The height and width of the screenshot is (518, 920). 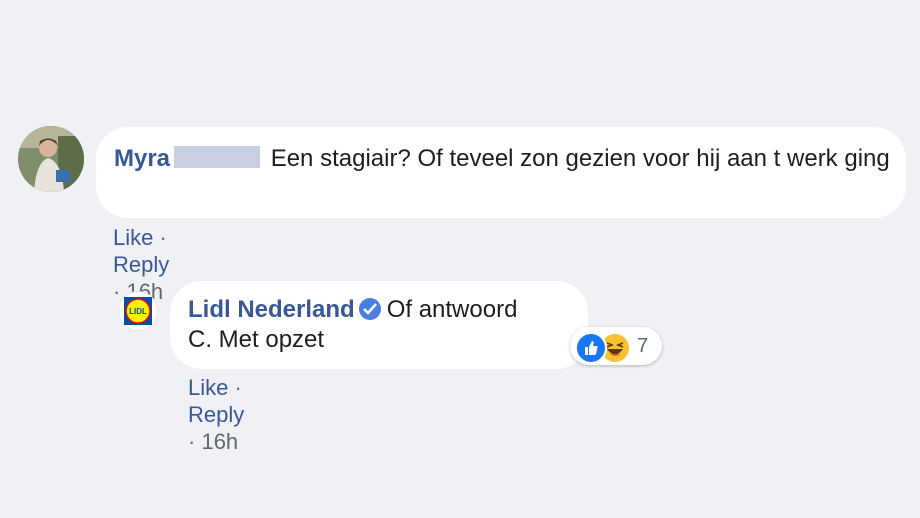 I want to click on comment-author: Myra, so click(x=142, y=158).